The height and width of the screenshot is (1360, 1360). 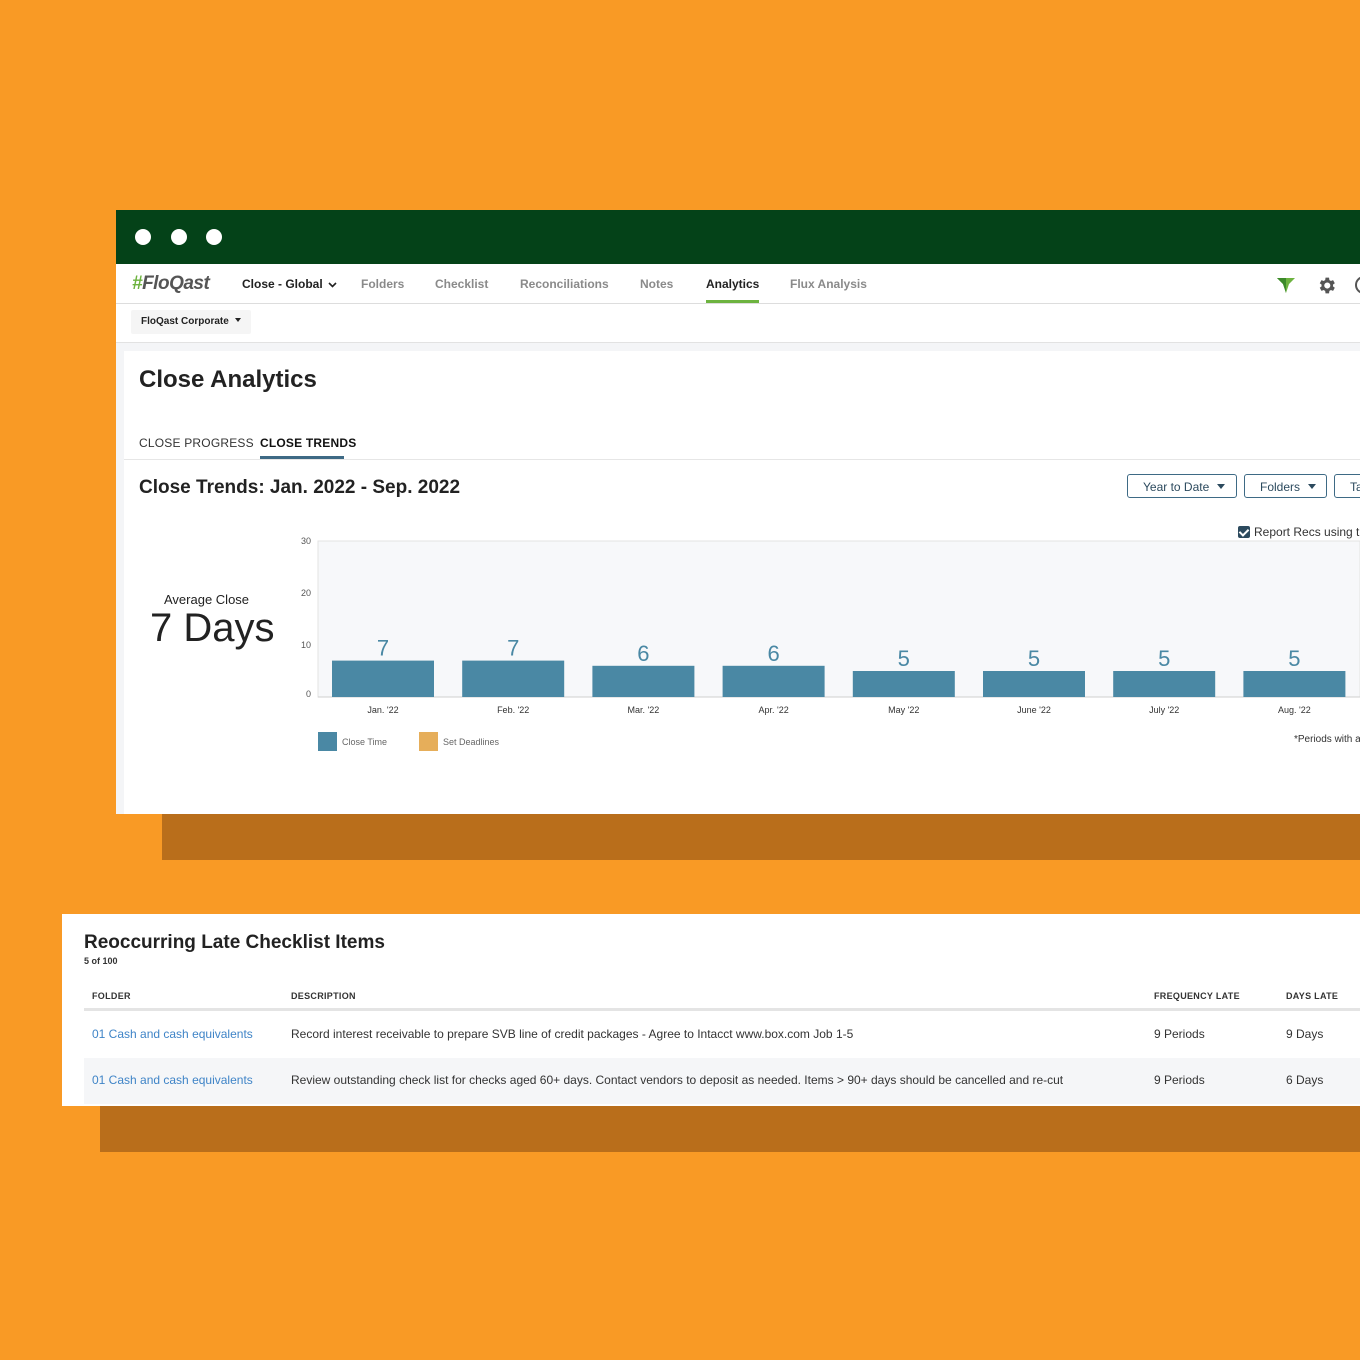 What do you see at coordinates (364, 742) in the screenshot?
I see `legend-label: Close Time` at bounding box center [364, 742].